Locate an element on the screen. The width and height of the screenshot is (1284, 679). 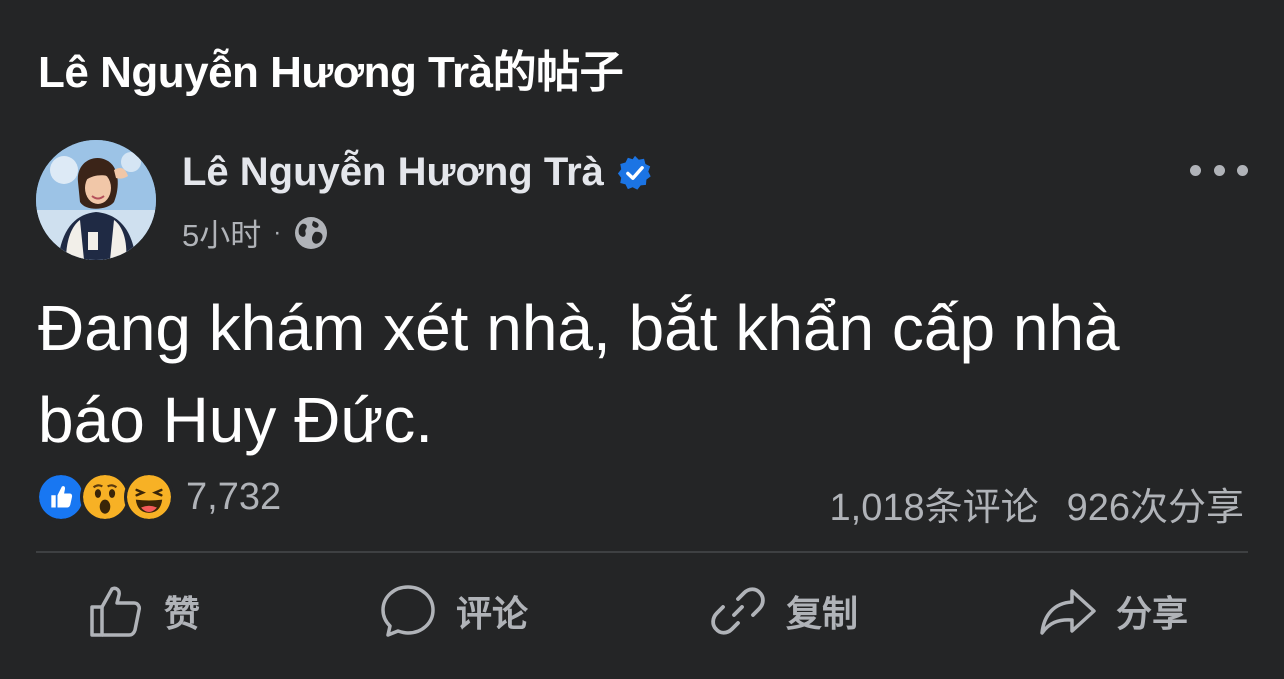
post-stats: 1,018条评论 926次分享 is located at coordinates (1037, 503).